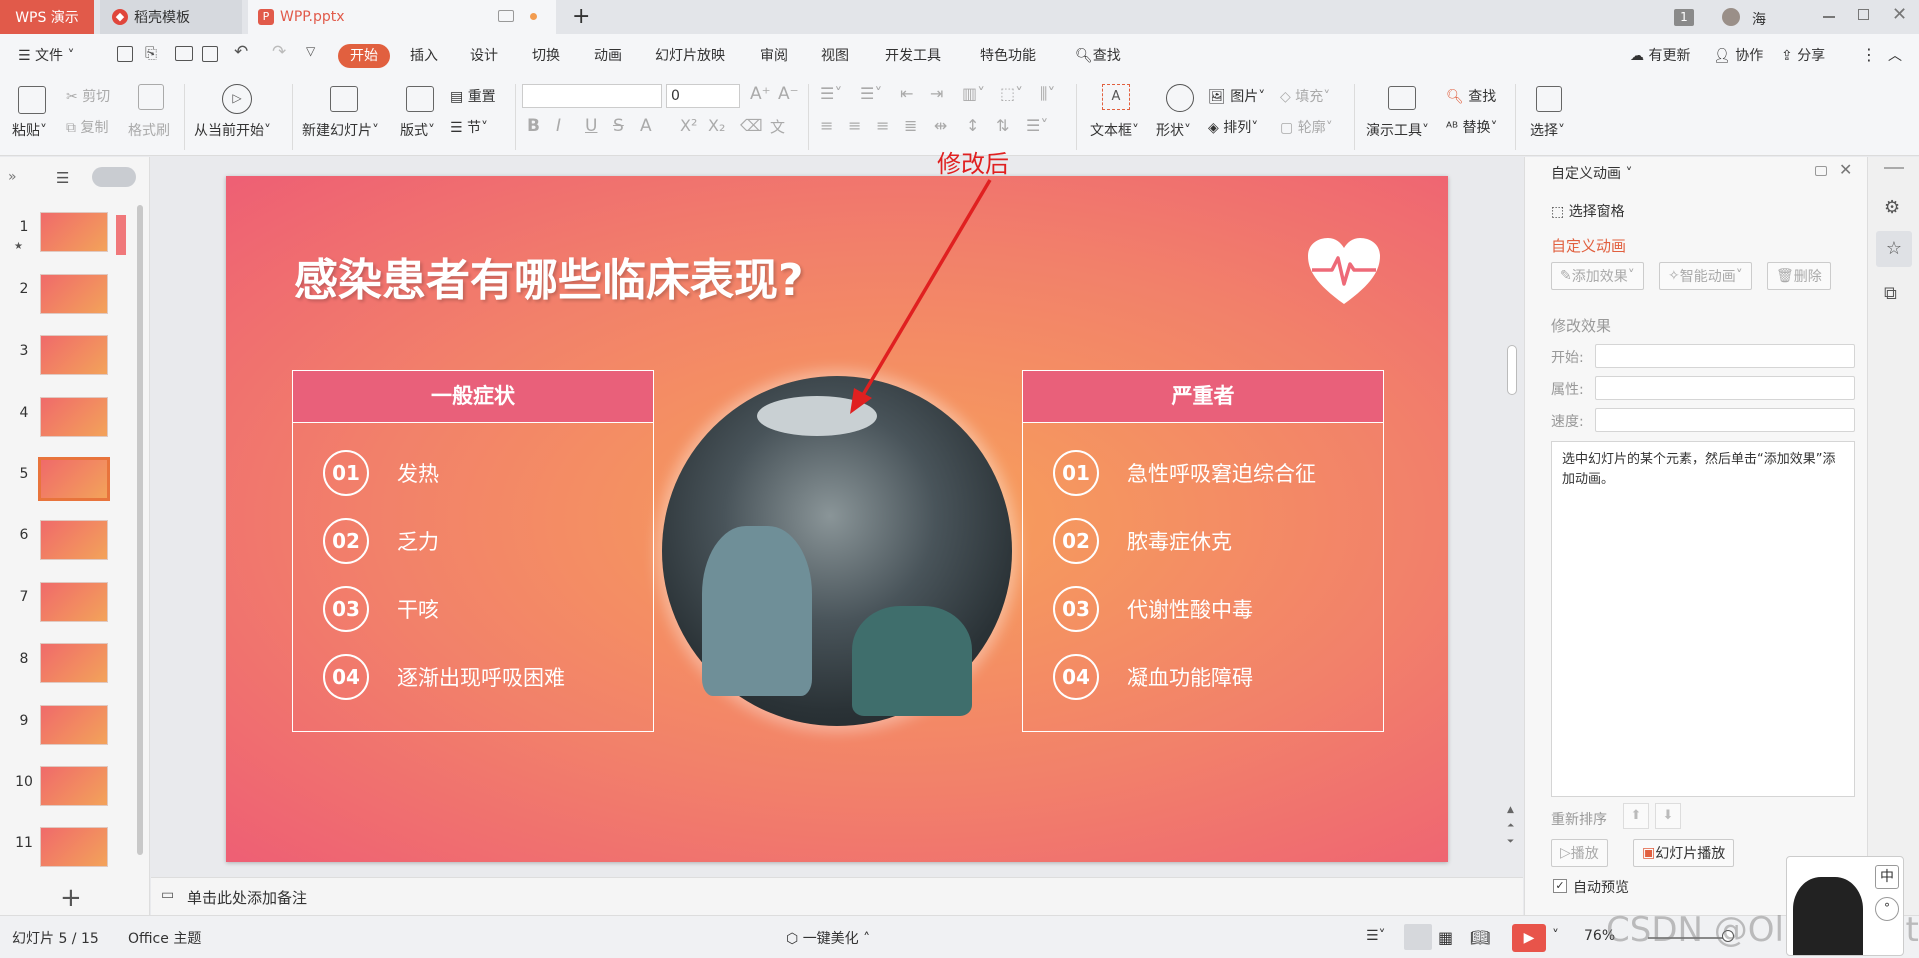 This screenshot has height=958, width=1919. Describe the element at coordinates (247, 897) in the screenshot. I see `notes-placeholder: 单击此处添加备注` at that location.